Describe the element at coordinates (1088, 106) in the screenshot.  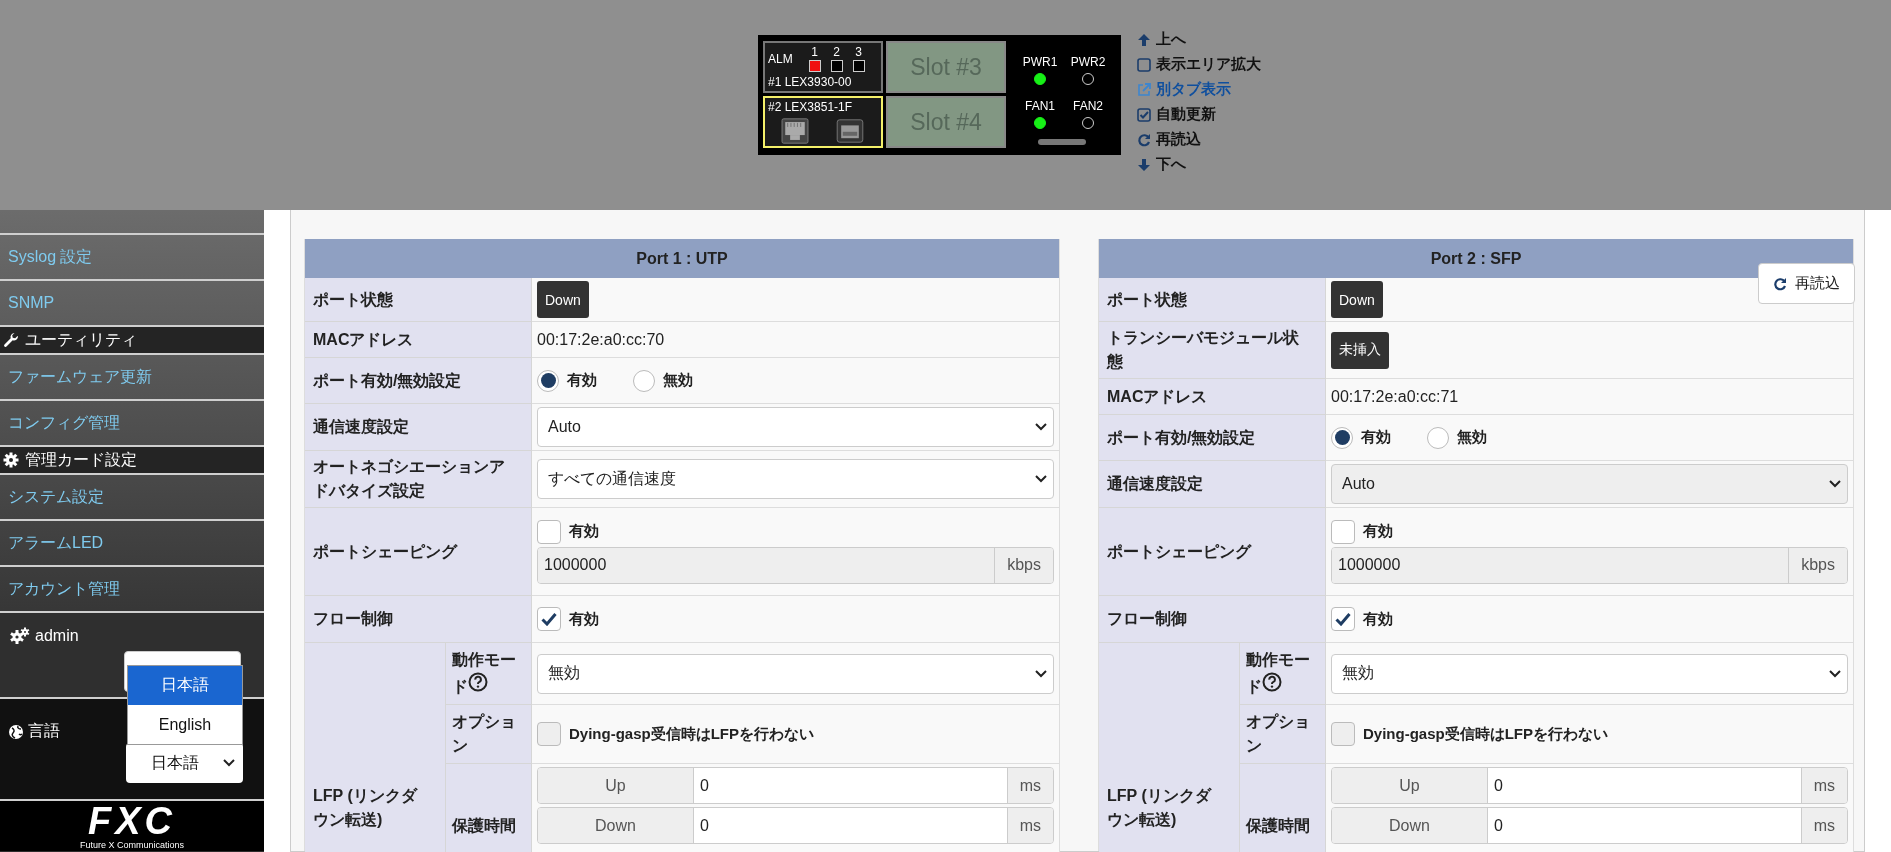
I see `led-label: FAN2` at that location.